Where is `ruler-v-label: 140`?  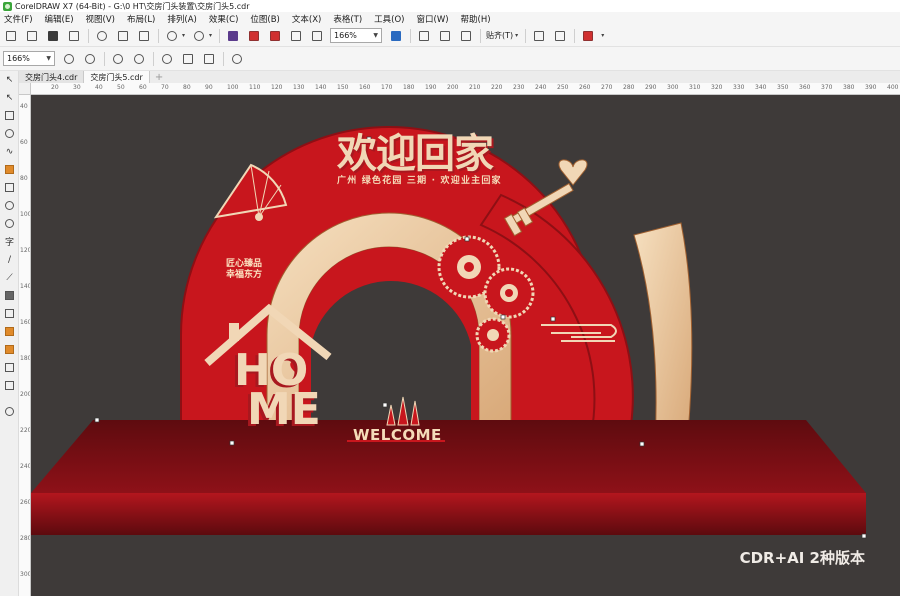 ruler-v-label: 140 is located at coordinates (25, 286).